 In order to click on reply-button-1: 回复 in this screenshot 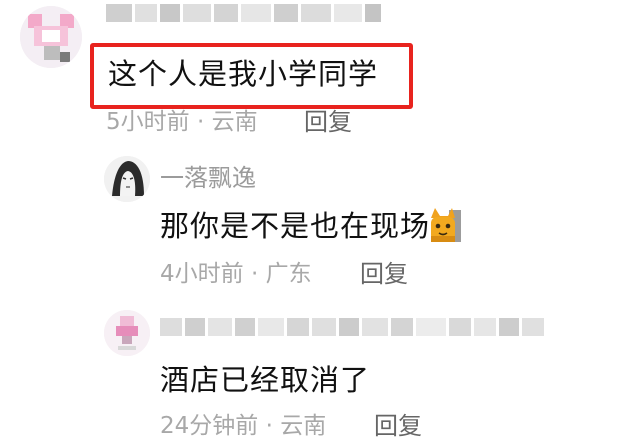, I will do `click(328, 122)`.